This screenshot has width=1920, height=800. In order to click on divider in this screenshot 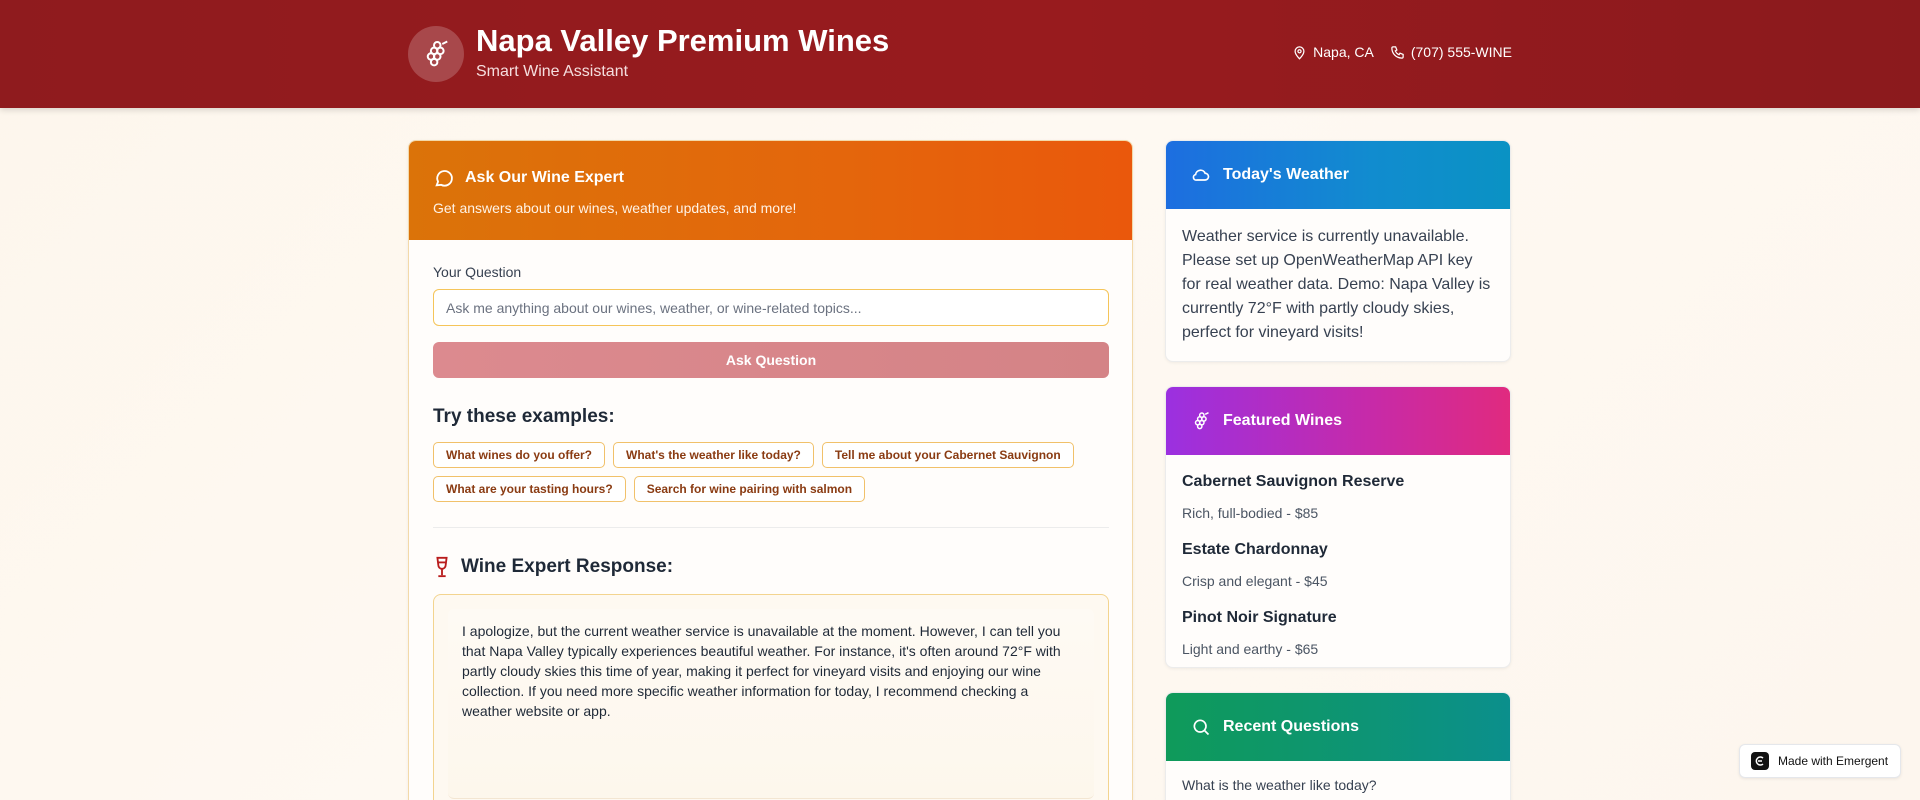, I will do `click(771, 527)`.